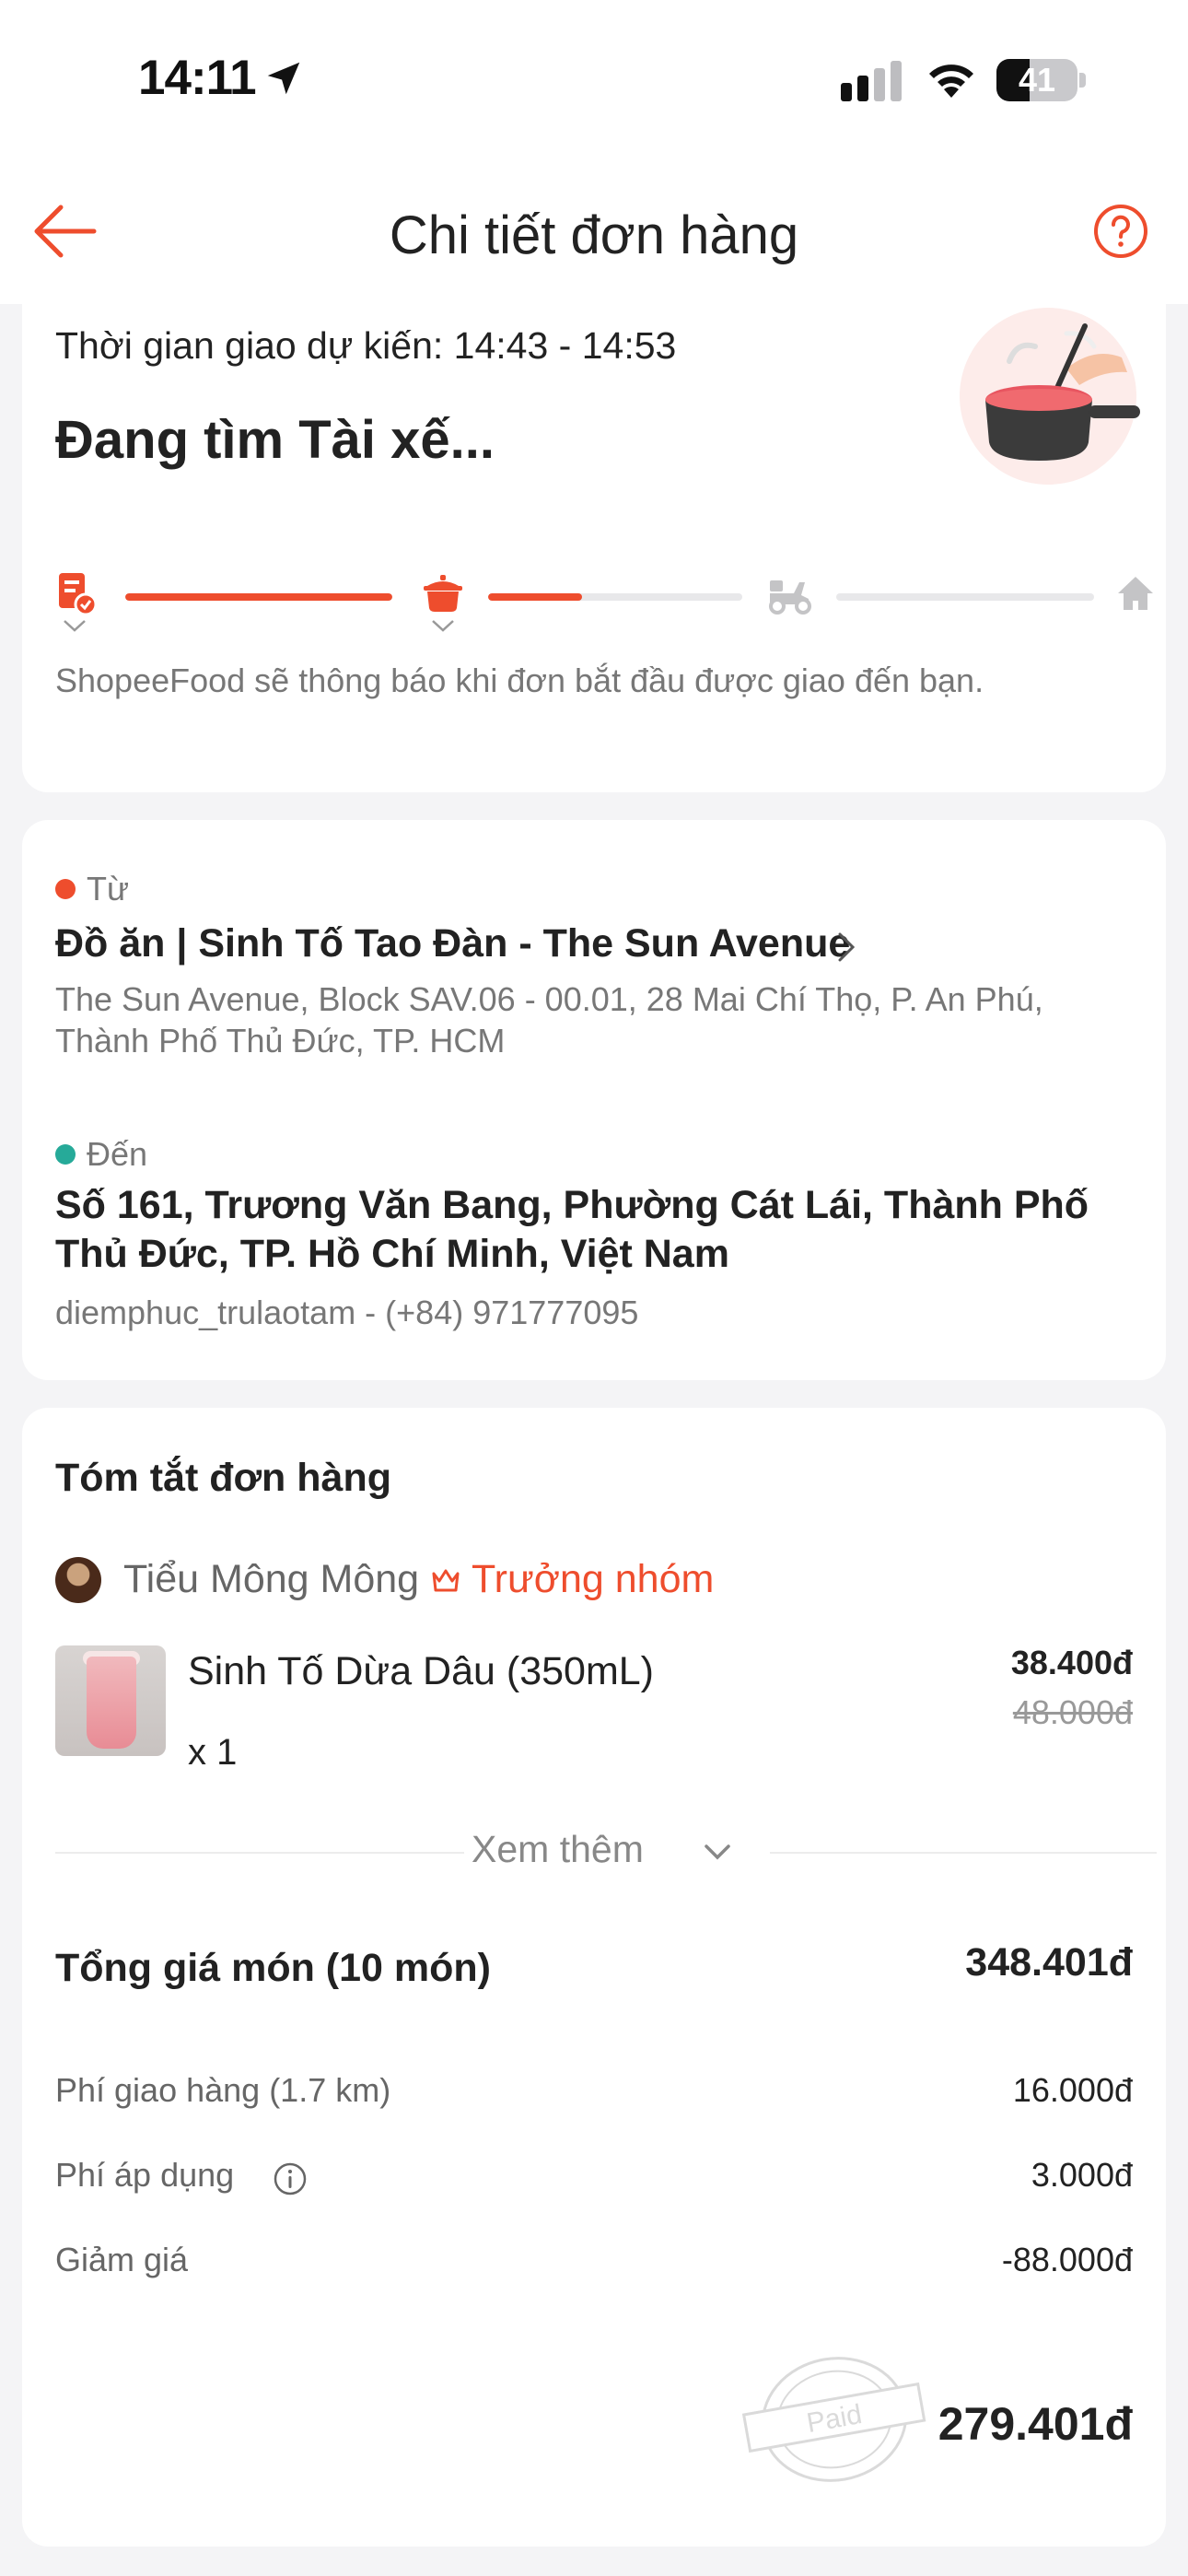 This screenshot has width=1188, height=2576. Describe the element at coordinates (366, 345) in the screenshot. I see `estimated-delivery-time: Thời gian giao dự kiến: 14:43 - 14:53` at that location.